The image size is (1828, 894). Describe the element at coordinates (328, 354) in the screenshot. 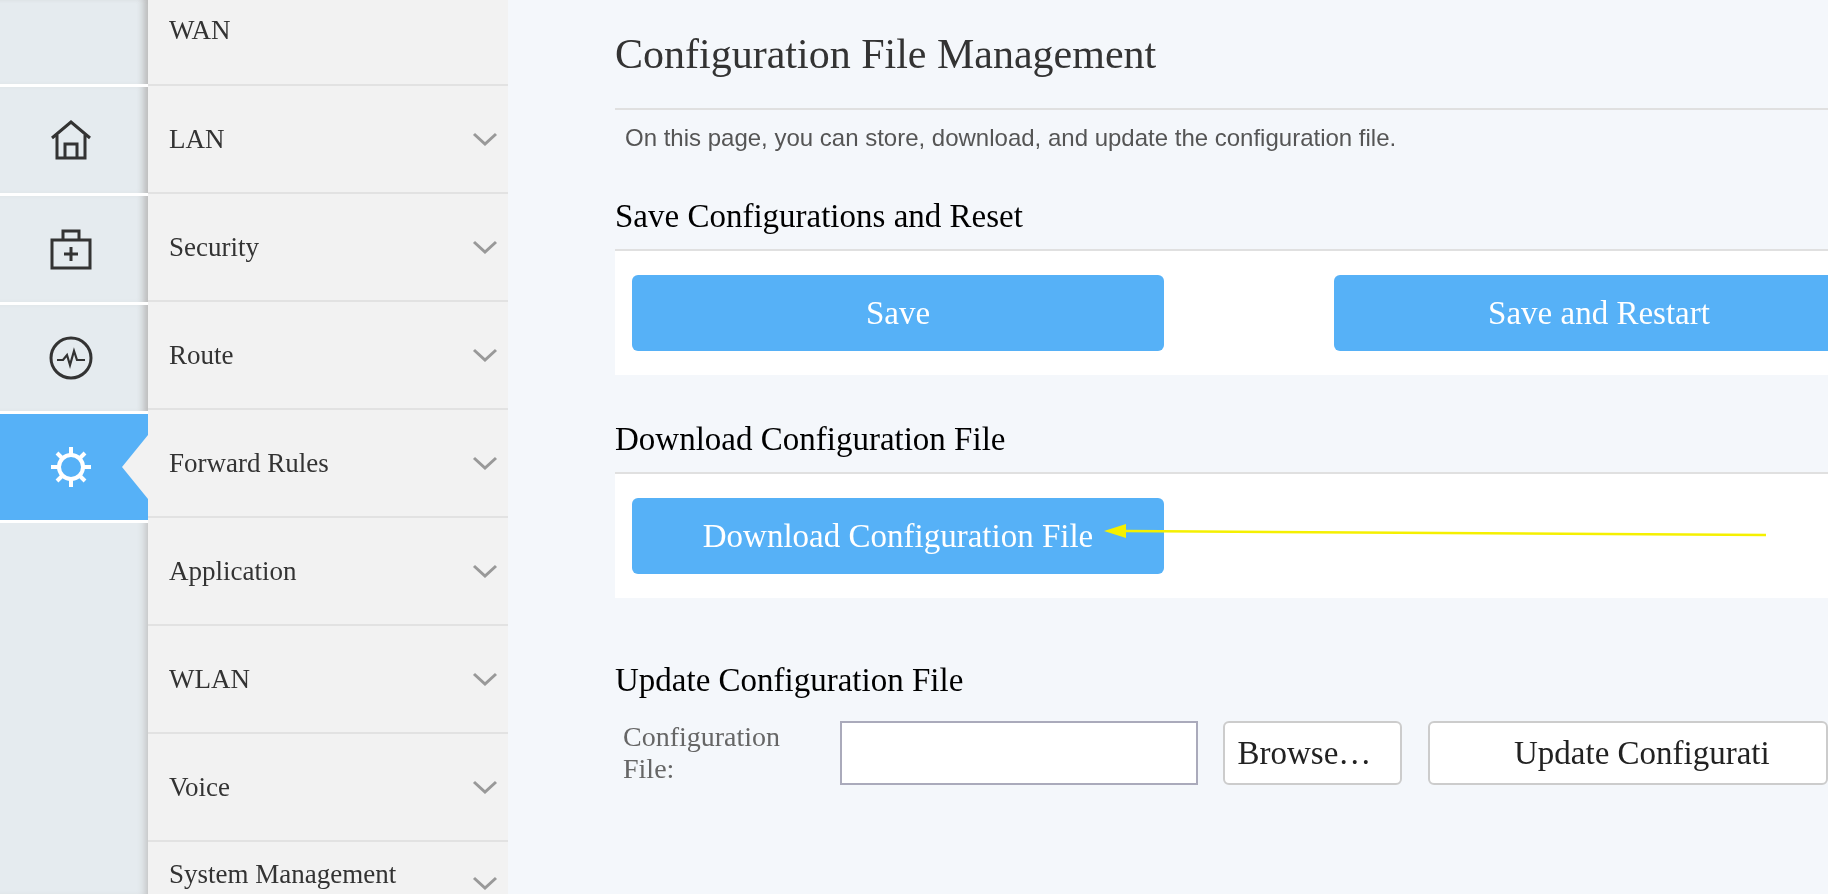

I see `menu-item: Route` at that location.